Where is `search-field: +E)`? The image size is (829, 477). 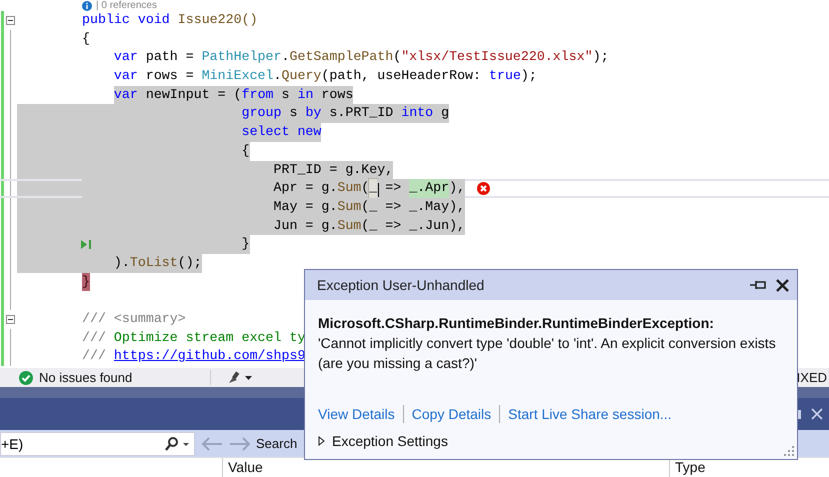 search-field: +E) is located at coordinates (97, 444).